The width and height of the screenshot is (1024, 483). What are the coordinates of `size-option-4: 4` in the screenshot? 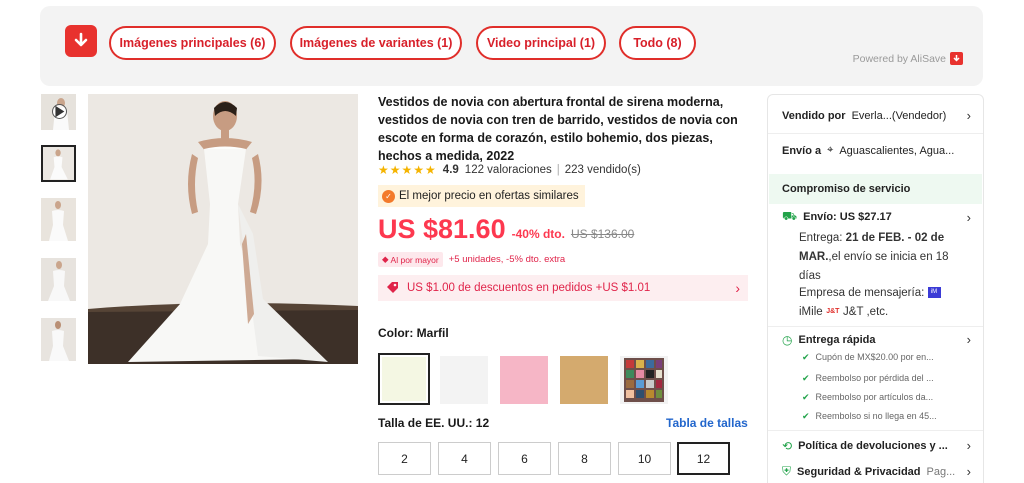 It's located at (464, 458).